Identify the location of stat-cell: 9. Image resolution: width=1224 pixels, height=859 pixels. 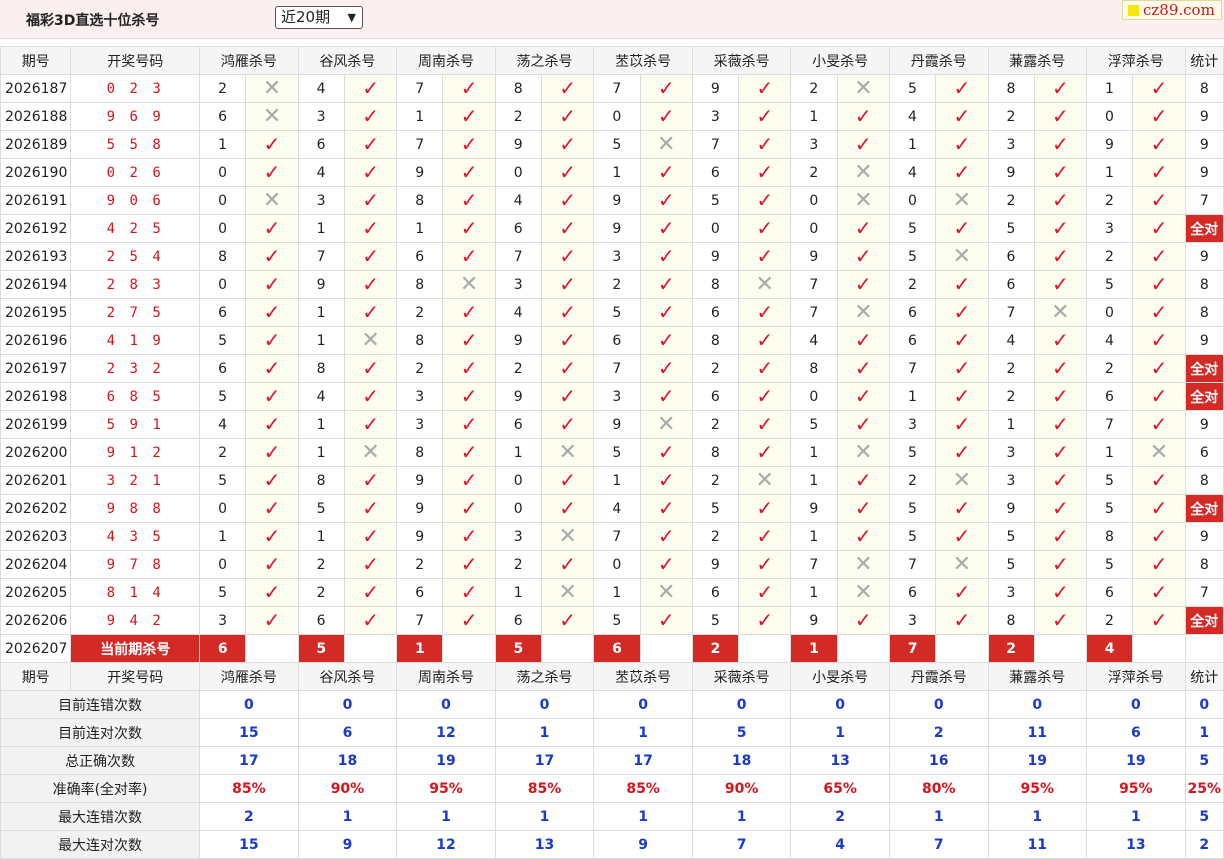
(1204, 172).